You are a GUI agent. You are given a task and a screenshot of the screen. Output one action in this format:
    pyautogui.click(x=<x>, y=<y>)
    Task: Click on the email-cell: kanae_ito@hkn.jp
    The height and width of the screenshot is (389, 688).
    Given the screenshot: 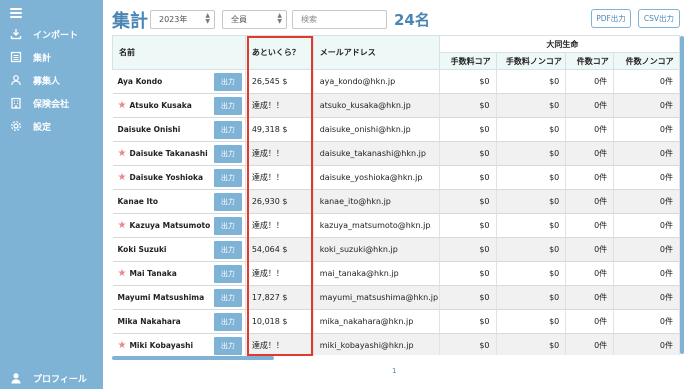 What is the action you would take?
    pyautogui.click(x=376, y=201)
    